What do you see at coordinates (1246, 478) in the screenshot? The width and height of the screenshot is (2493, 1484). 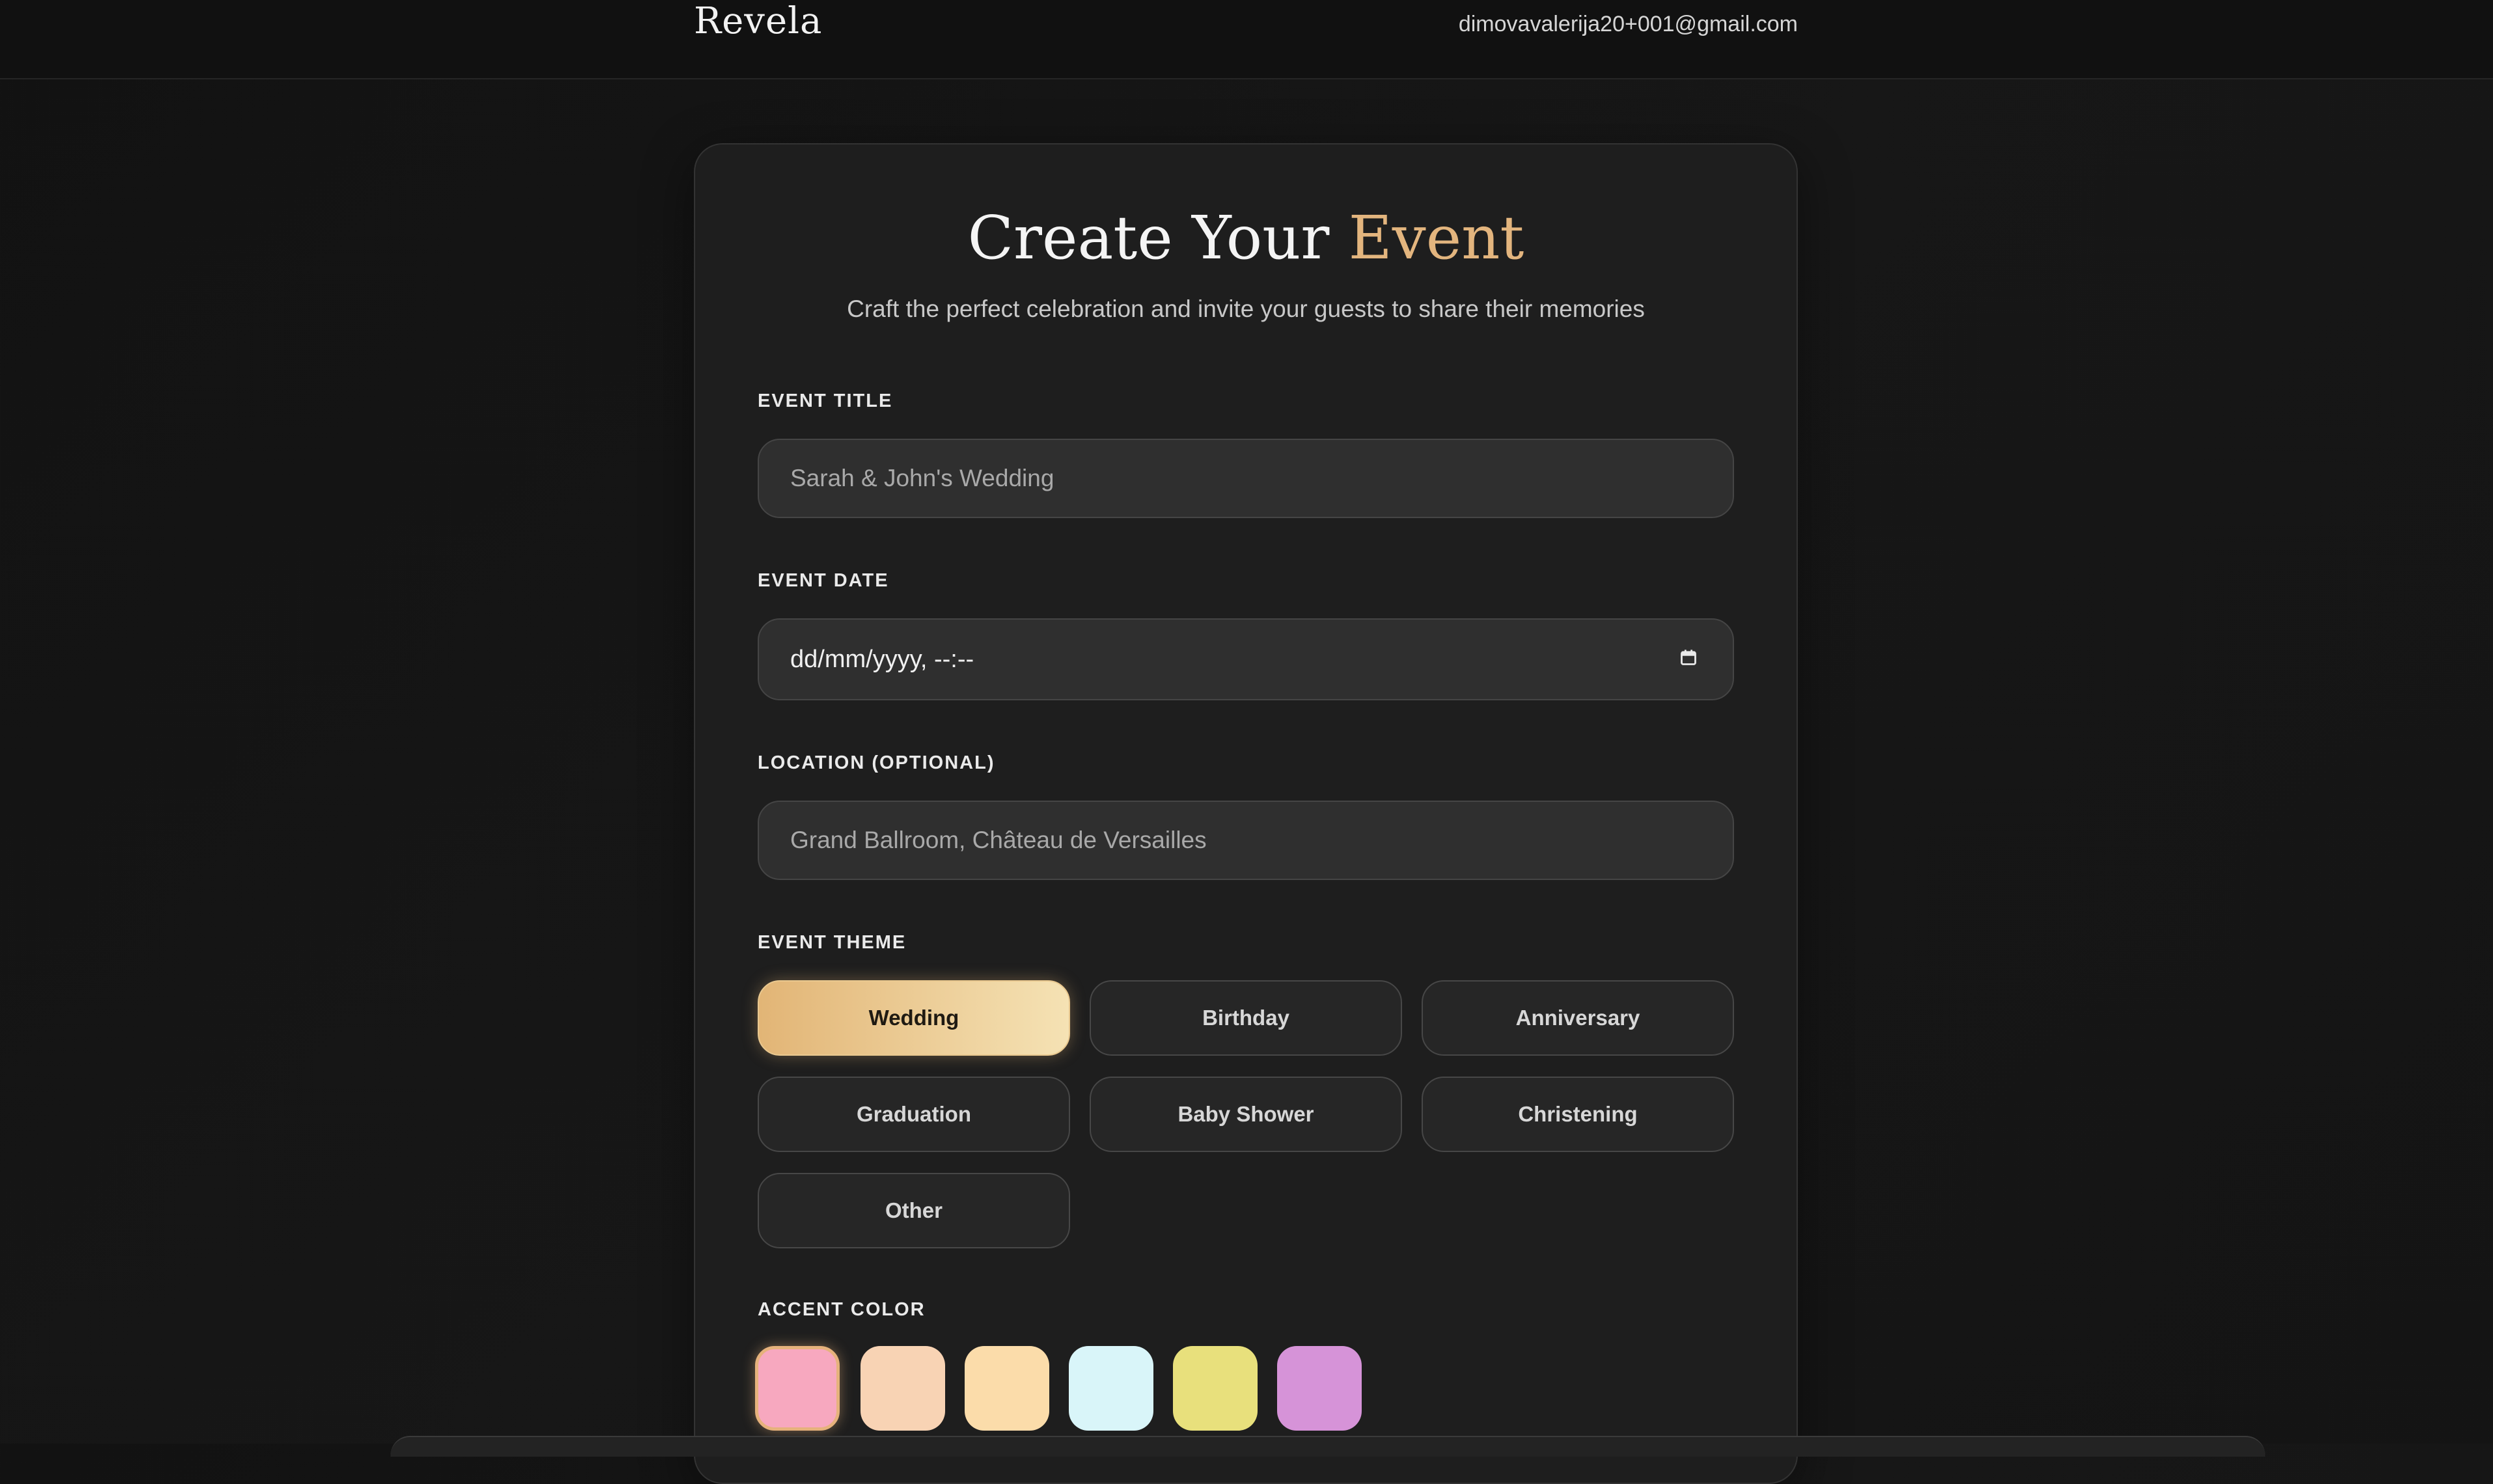 I see `event-title-input` at bounding box center [1246, 478].